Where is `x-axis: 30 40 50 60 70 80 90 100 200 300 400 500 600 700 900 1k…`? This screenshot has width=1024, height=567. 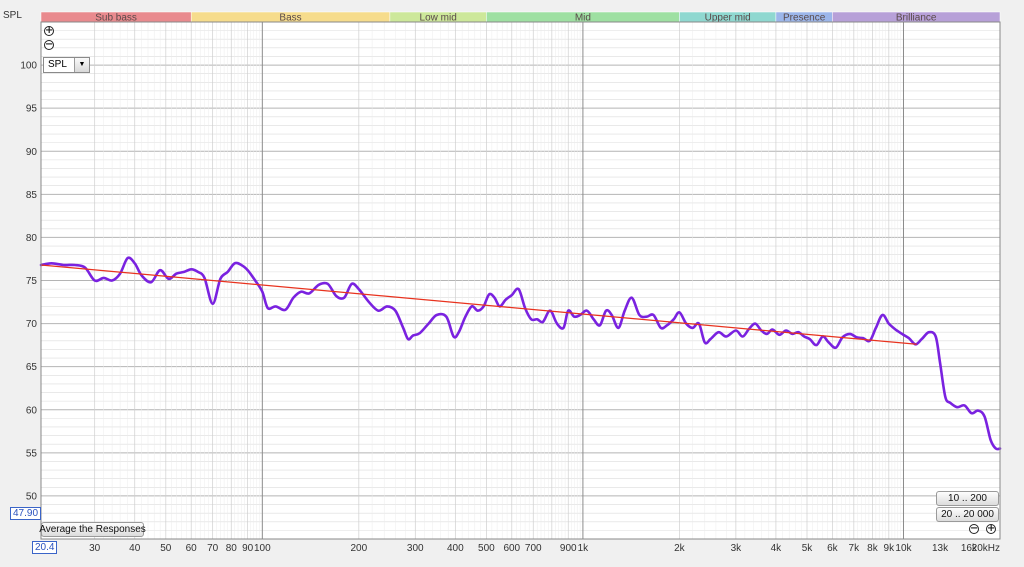 x-axis: 30 40 50 60 70 80 90 100 200 300 400 500 600 700 900 1k… is located at coordinates (544, 548).